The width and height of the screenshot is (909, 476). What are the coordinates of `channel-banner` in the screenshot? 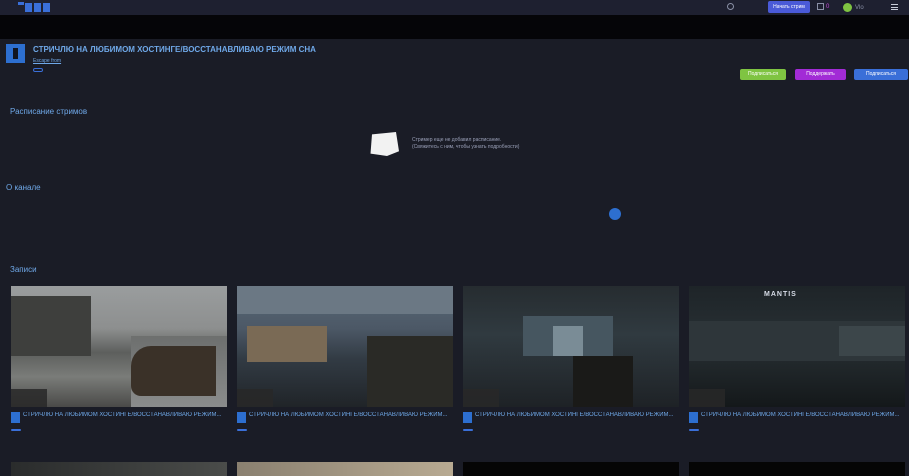 It's located at (454, 27).